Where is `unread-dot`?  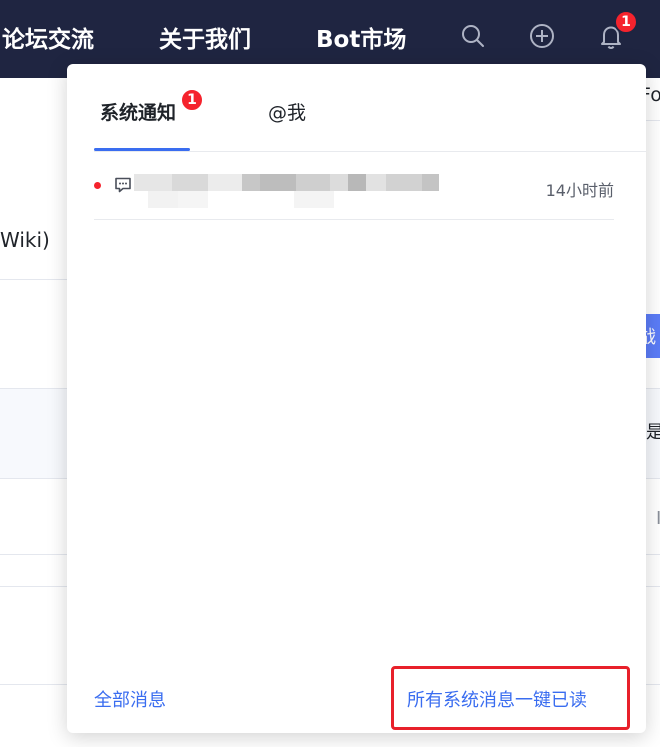
unread-dot is located at coordinates (97, 185).